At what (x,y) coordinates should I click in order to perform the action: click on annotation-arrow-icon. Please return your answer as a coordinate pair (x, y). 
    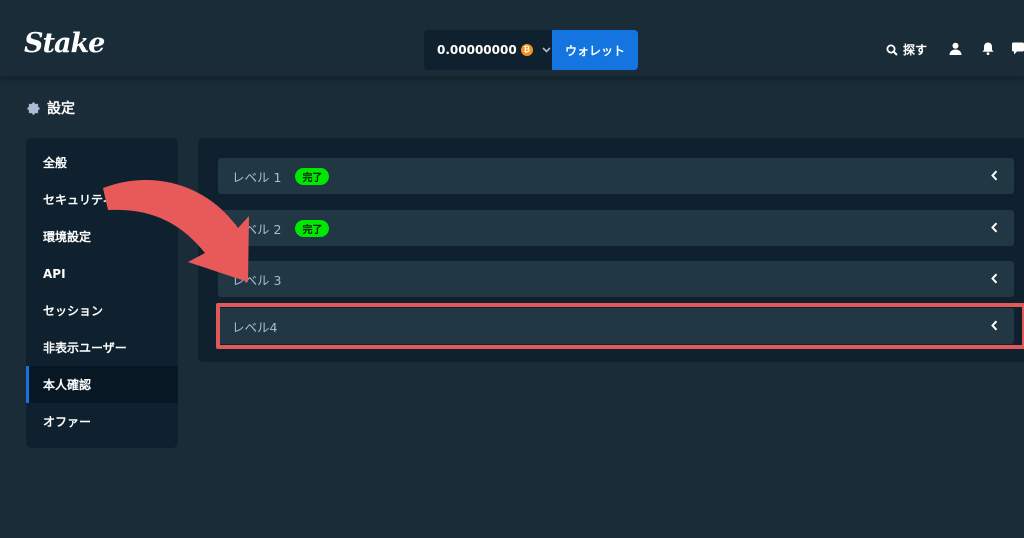
    Looking at the image, I should click on (176, 231).